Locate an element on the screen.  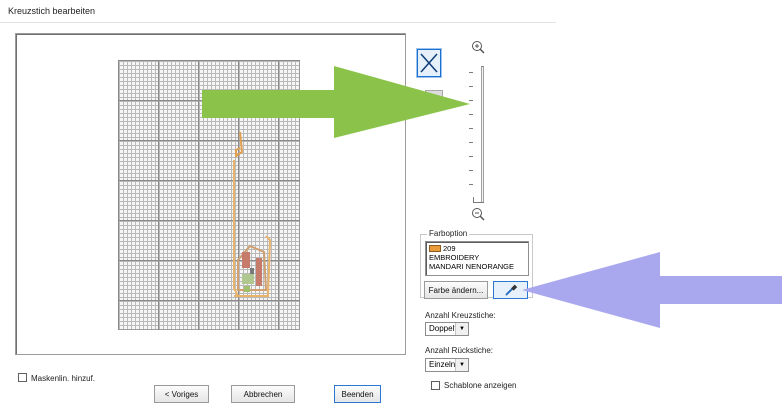
template-checkbox-label: Schablone anzeigen is located at coordinates (480, 385).